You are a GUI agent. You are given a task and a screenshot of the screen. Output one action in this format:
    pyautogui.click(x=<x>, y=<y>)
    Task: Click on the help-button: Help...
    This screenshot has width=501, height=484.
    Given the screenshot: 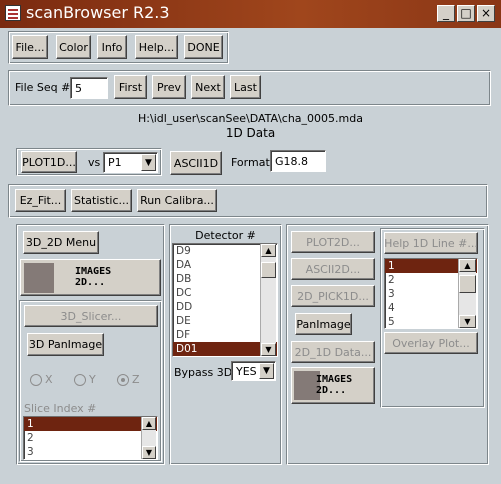 What is the action you would take?
    pyautogui.click(x=156, y=47)
    